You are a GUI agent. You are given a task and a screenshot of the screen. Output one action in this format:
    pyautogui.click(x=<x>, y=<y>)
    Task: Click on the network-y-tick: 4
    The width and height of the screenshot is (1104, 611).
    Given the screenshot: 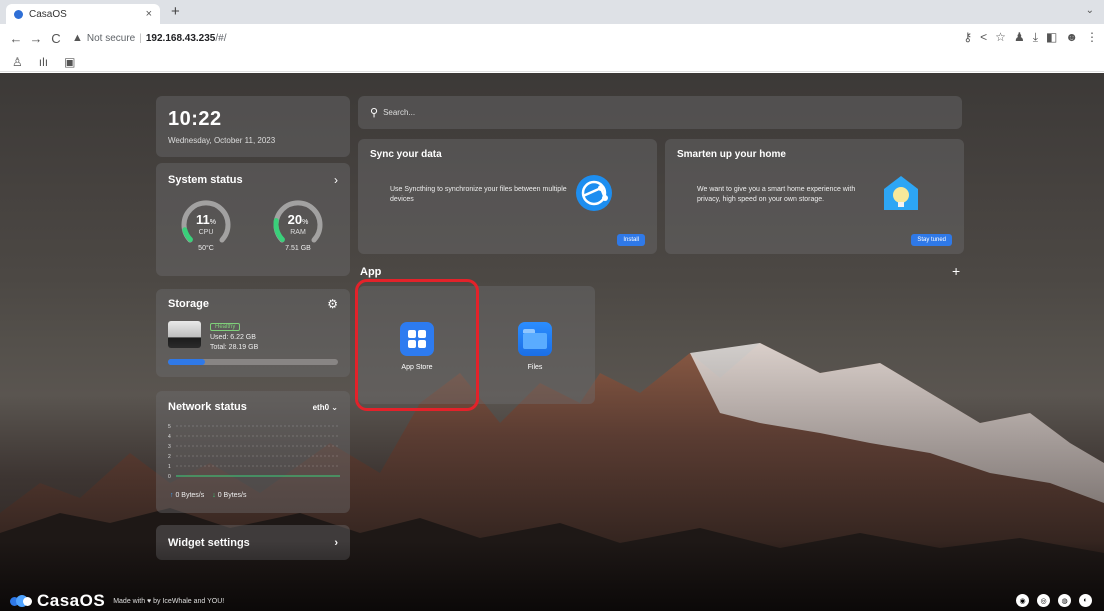 What is the action you would take?
    pyautogui.click(x=169, y=437)
    